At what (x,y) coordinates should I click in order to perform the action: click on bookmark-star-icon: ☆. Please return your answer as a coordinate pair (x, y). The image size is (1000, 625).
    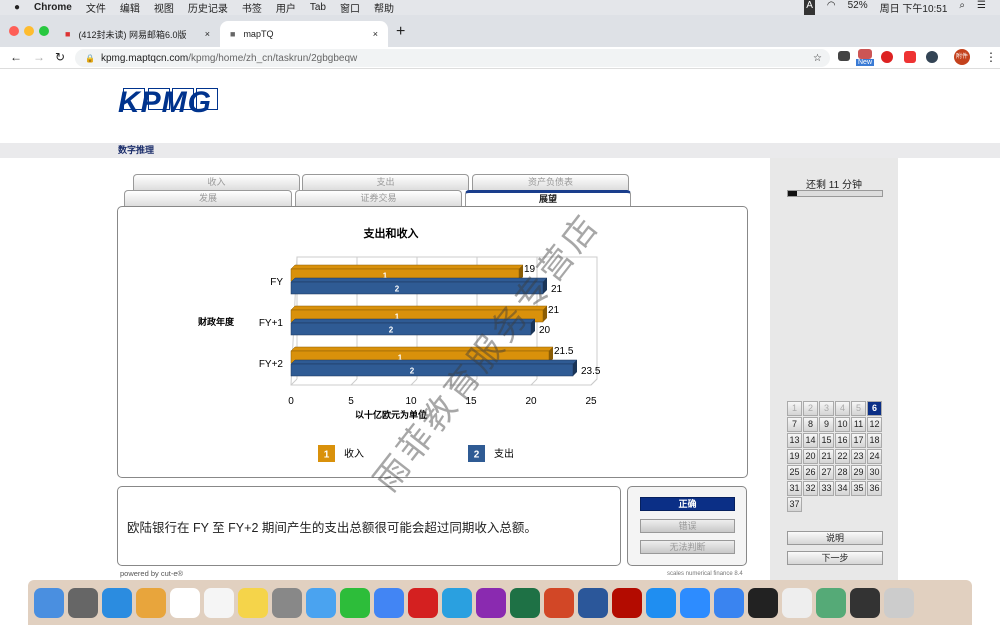
    Looking at the image, I should click on (817, 58).